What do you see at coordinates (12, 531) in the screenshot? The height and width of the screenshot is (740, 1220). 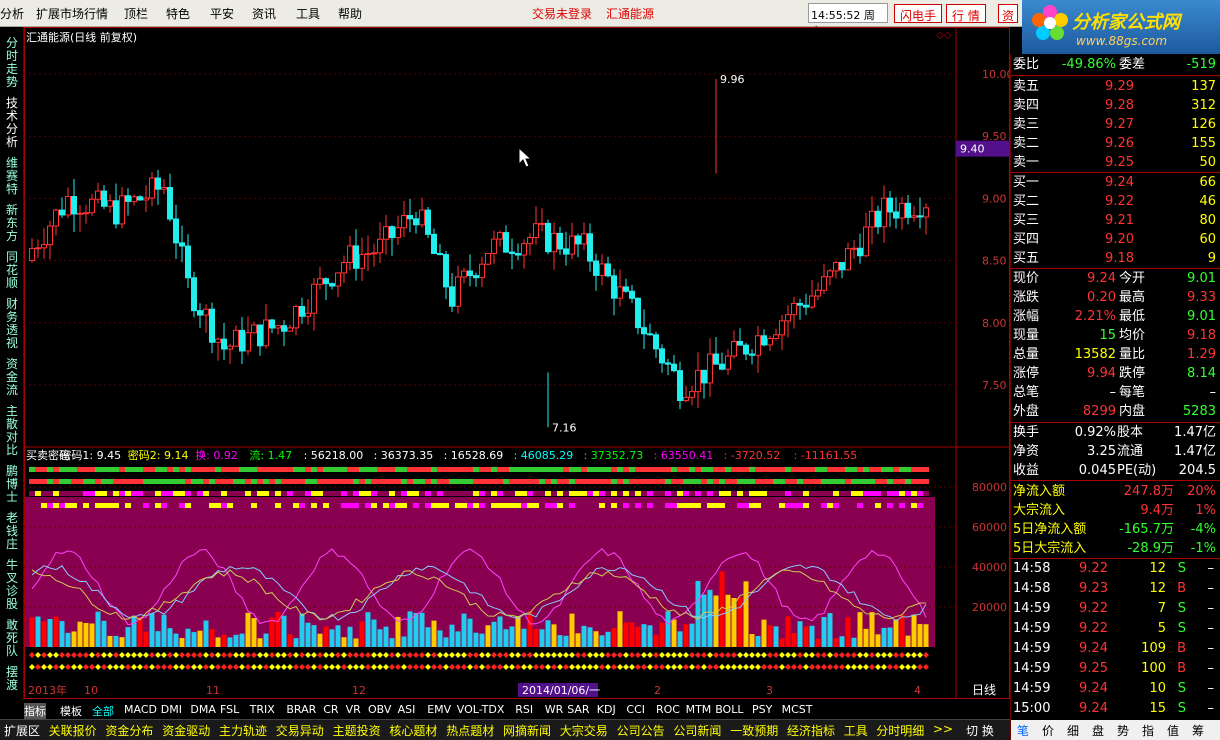 I see `left-tab-9: 老钱庄` at bounding box center [12, 531].